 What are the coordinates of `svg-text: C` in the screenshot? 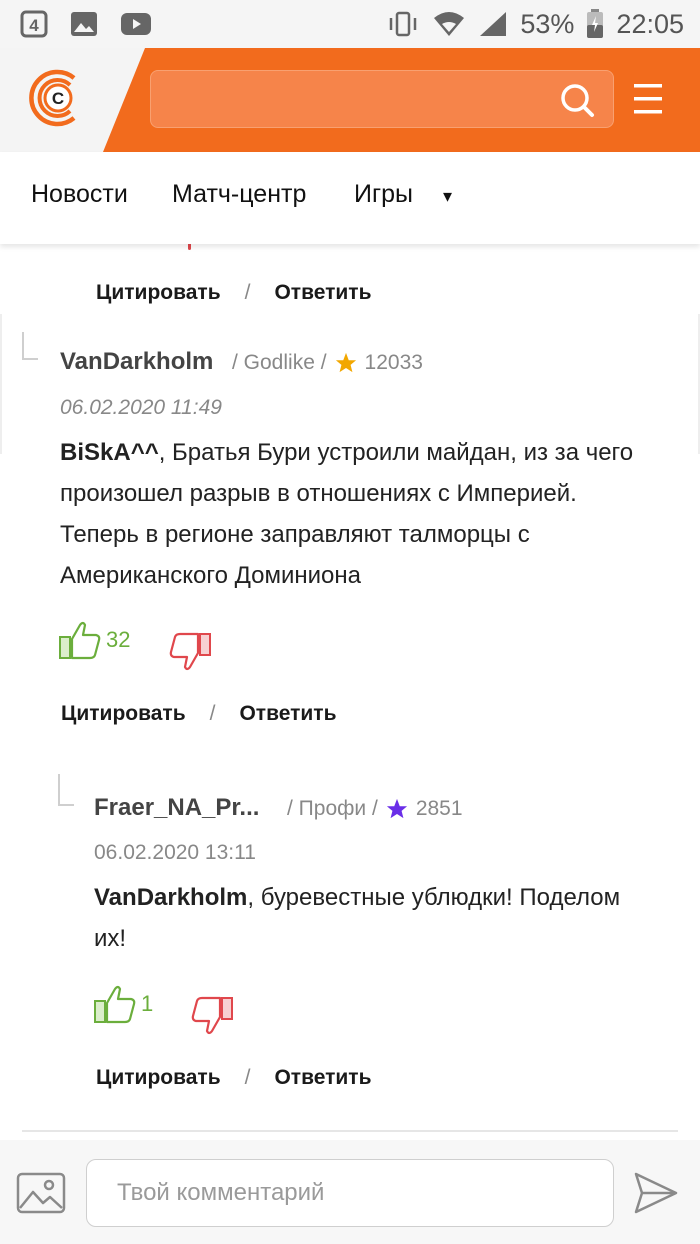 It's located at (58, 98).